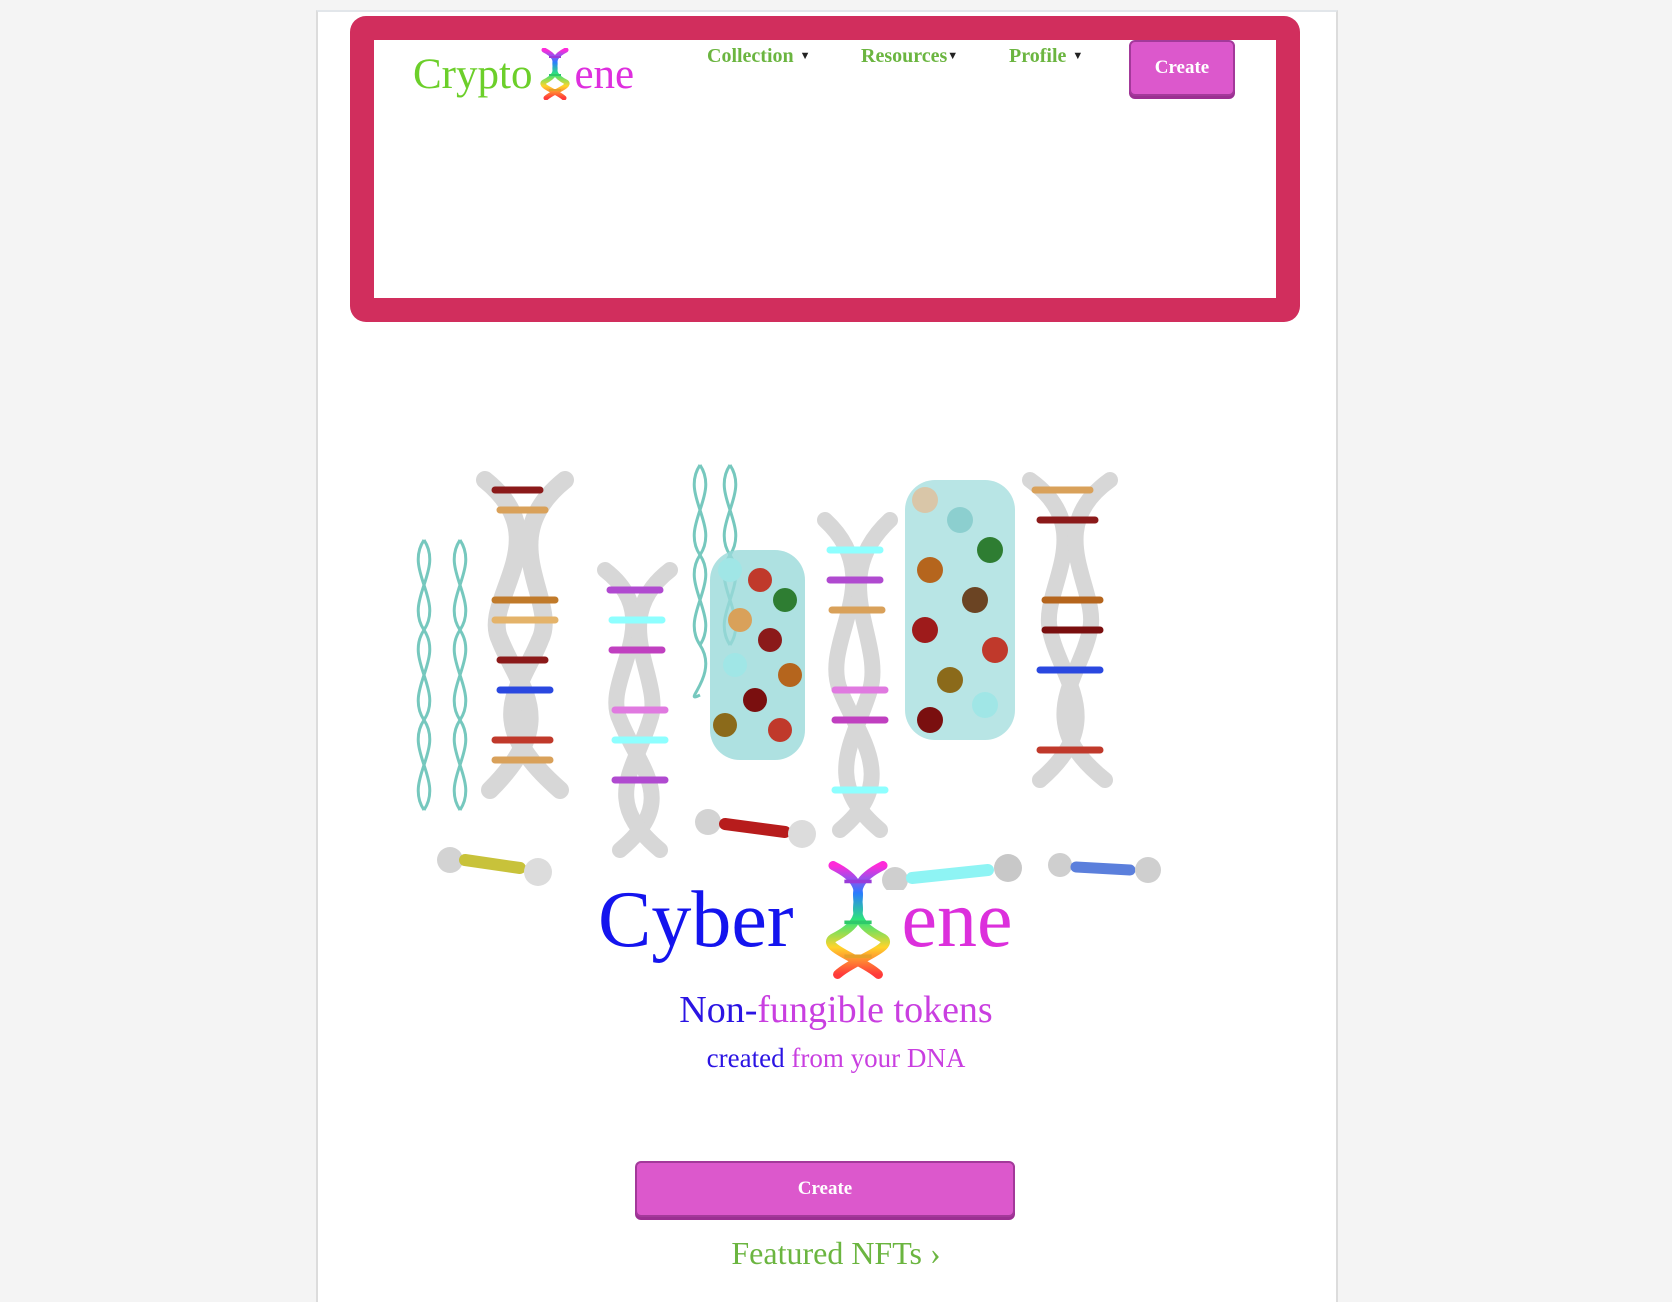 The height and width of the screenshot is (1302, 1672). Describe the element at coordinates (875, 1058) in the screenshot. I see `tagline-part: from your DNA` at that location.